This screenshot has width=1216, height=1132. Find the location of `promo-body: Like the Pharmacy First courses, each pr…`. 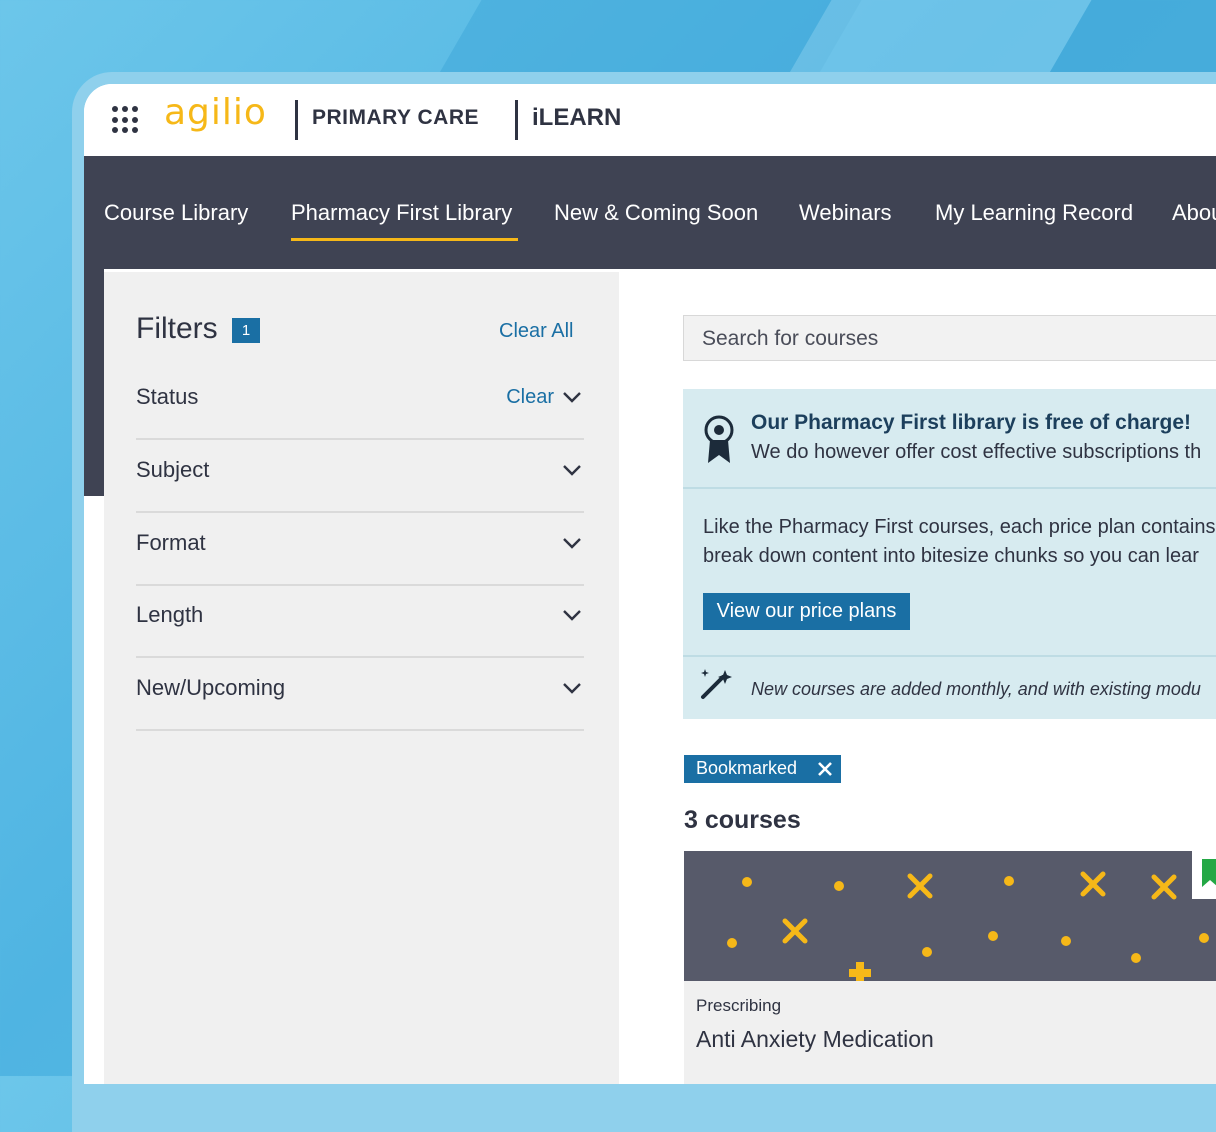

promo-body: Like the Pharmacy First courses, each pr… is located at coordinates (959, 542).